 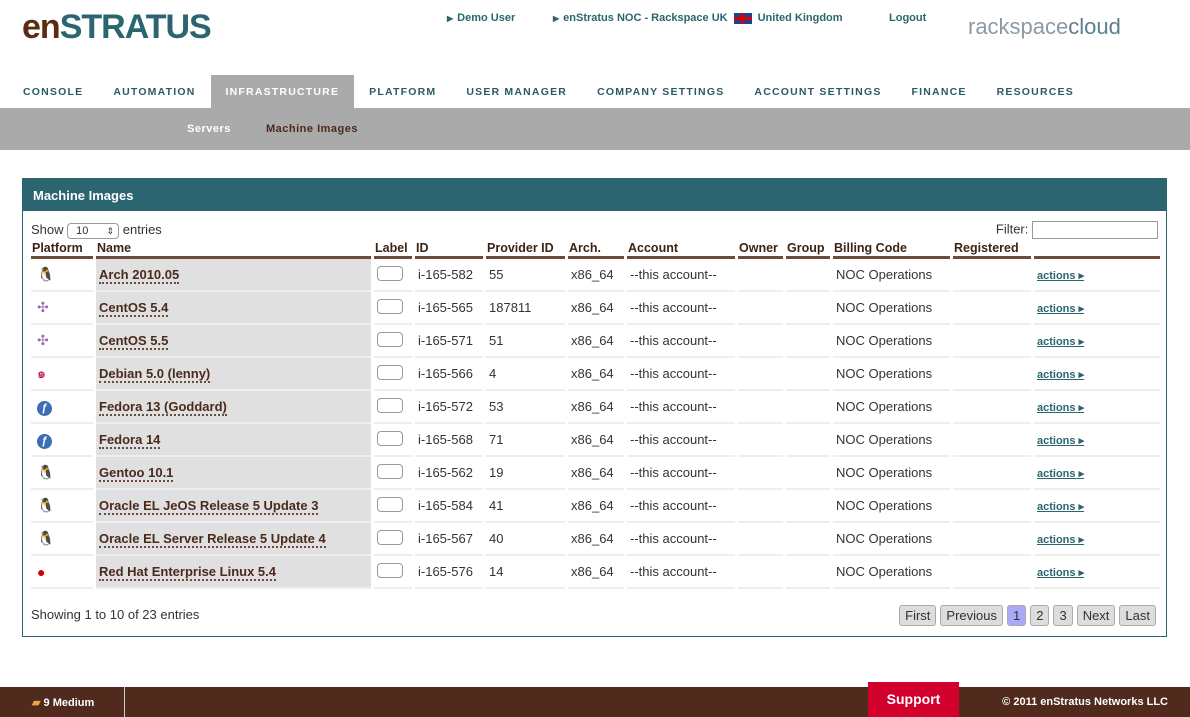 What do you see at coordinates (393, 249) in the screenshot?
I see `column-header: Label` at bounding box center [393, 249].